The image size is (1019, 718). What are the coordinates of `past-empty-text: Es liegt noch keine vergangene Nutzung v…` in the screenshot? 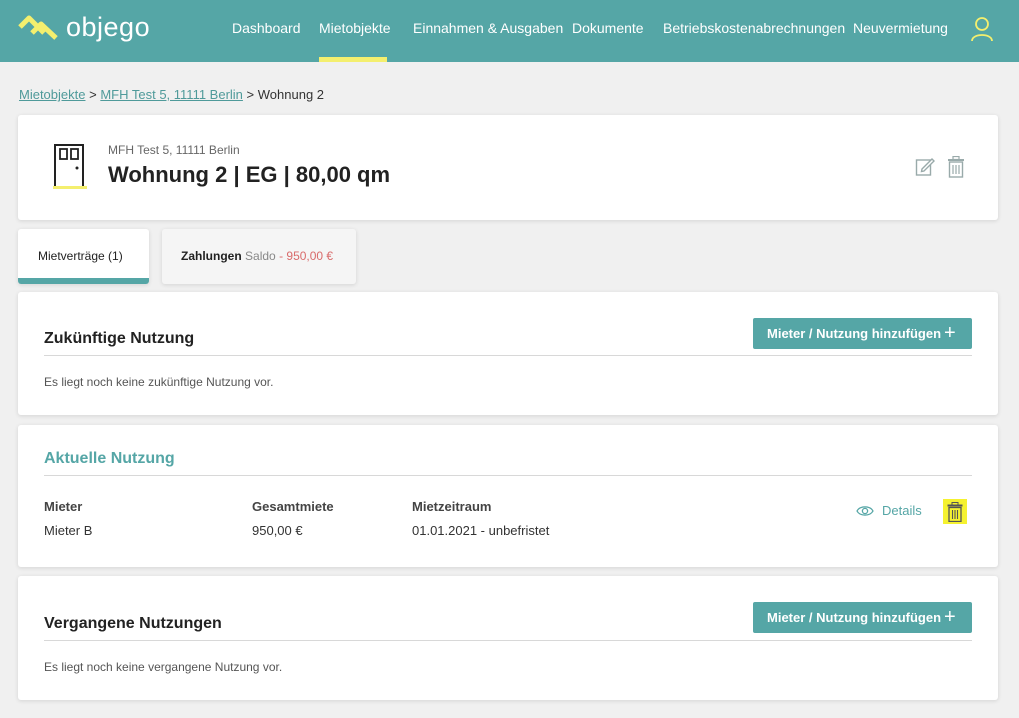 It's located at (163, 667).